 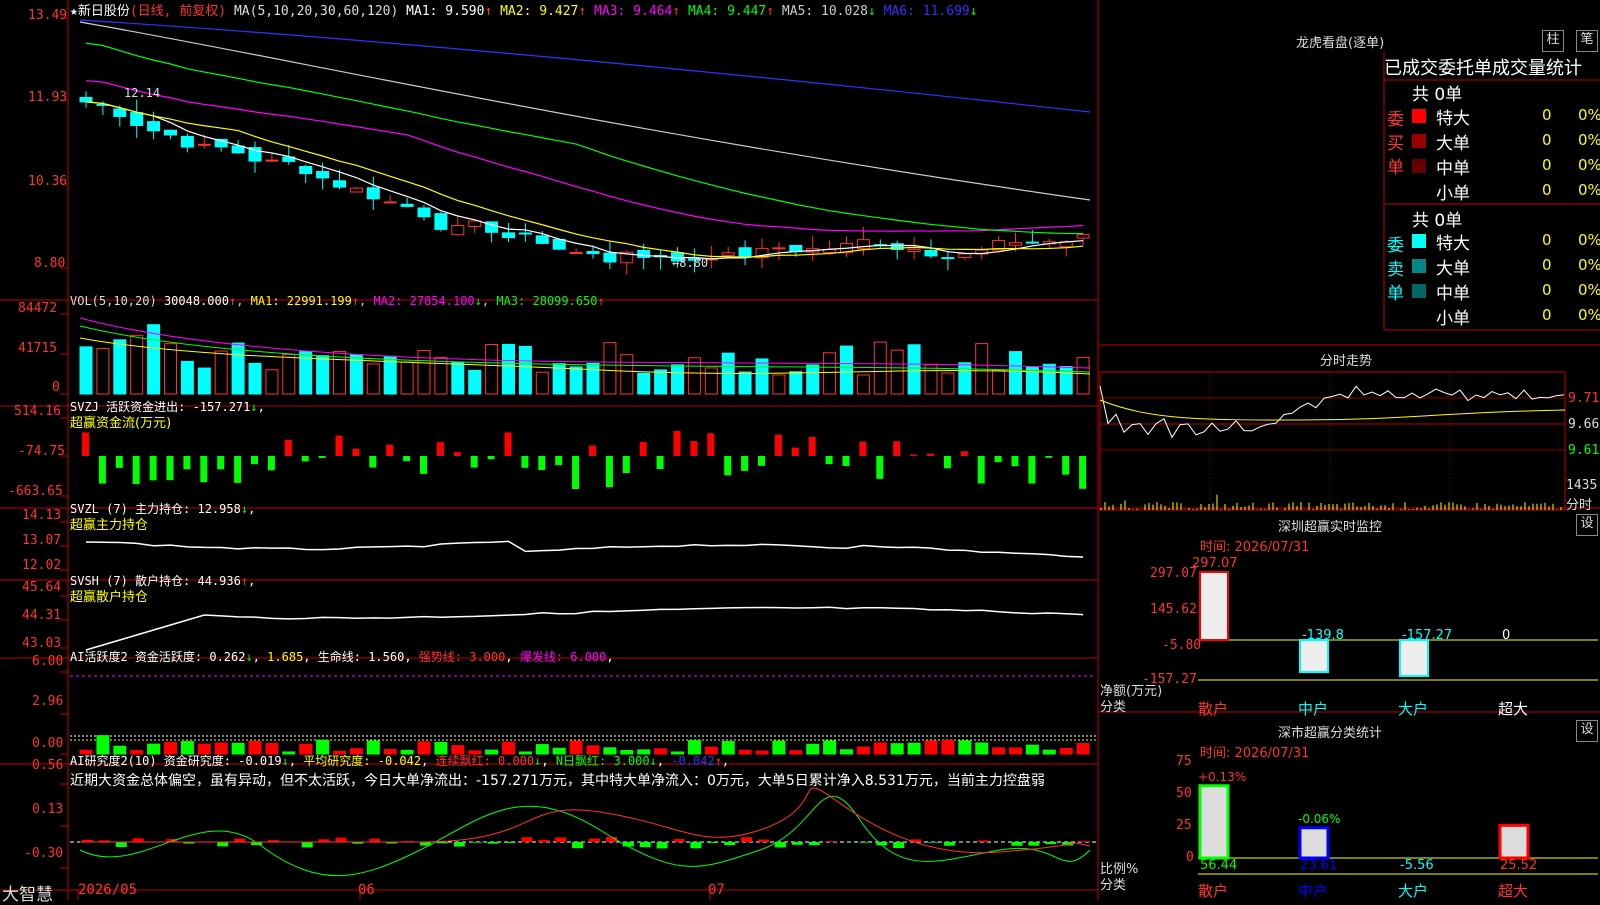 What do you see at coordinates (1313, 708) in the screenshot?
I see `monitor-category: 中户` at bounding box center [1313, 708].